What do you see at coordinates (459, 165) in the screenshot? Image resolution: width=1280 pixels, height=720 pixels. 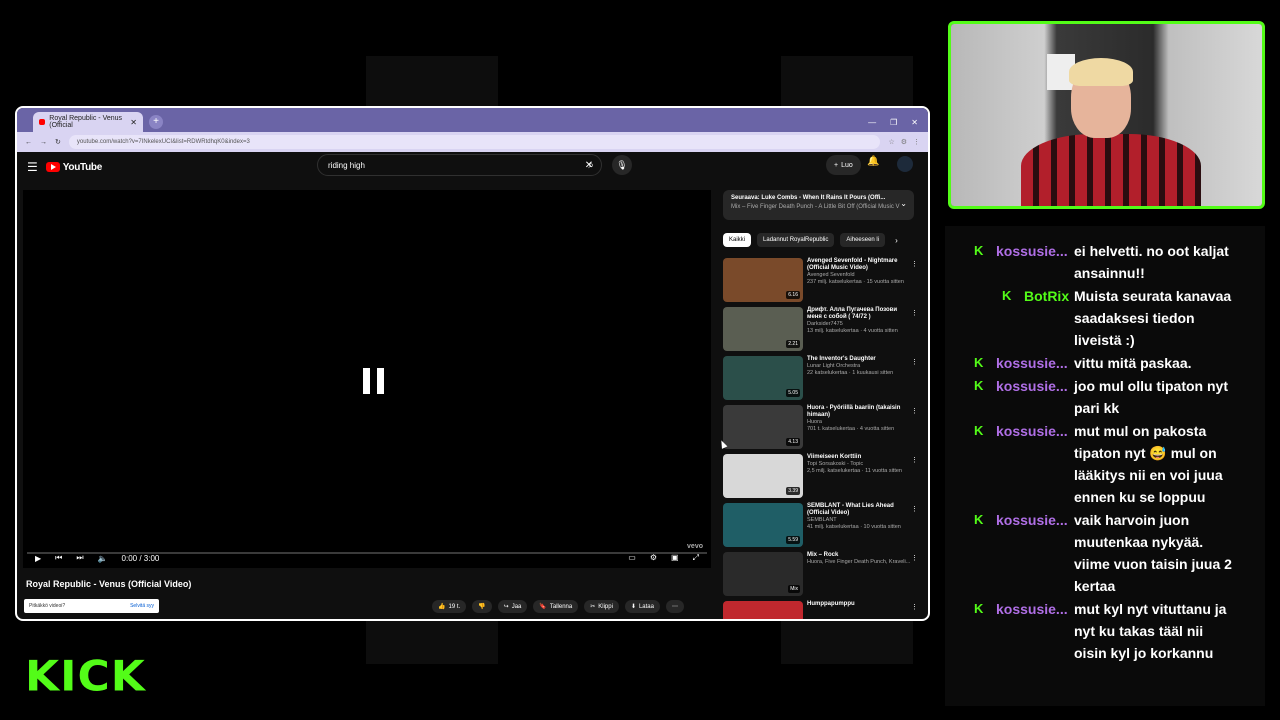 I see `search-input: riding high ✕` at bounding box center [459, 165].